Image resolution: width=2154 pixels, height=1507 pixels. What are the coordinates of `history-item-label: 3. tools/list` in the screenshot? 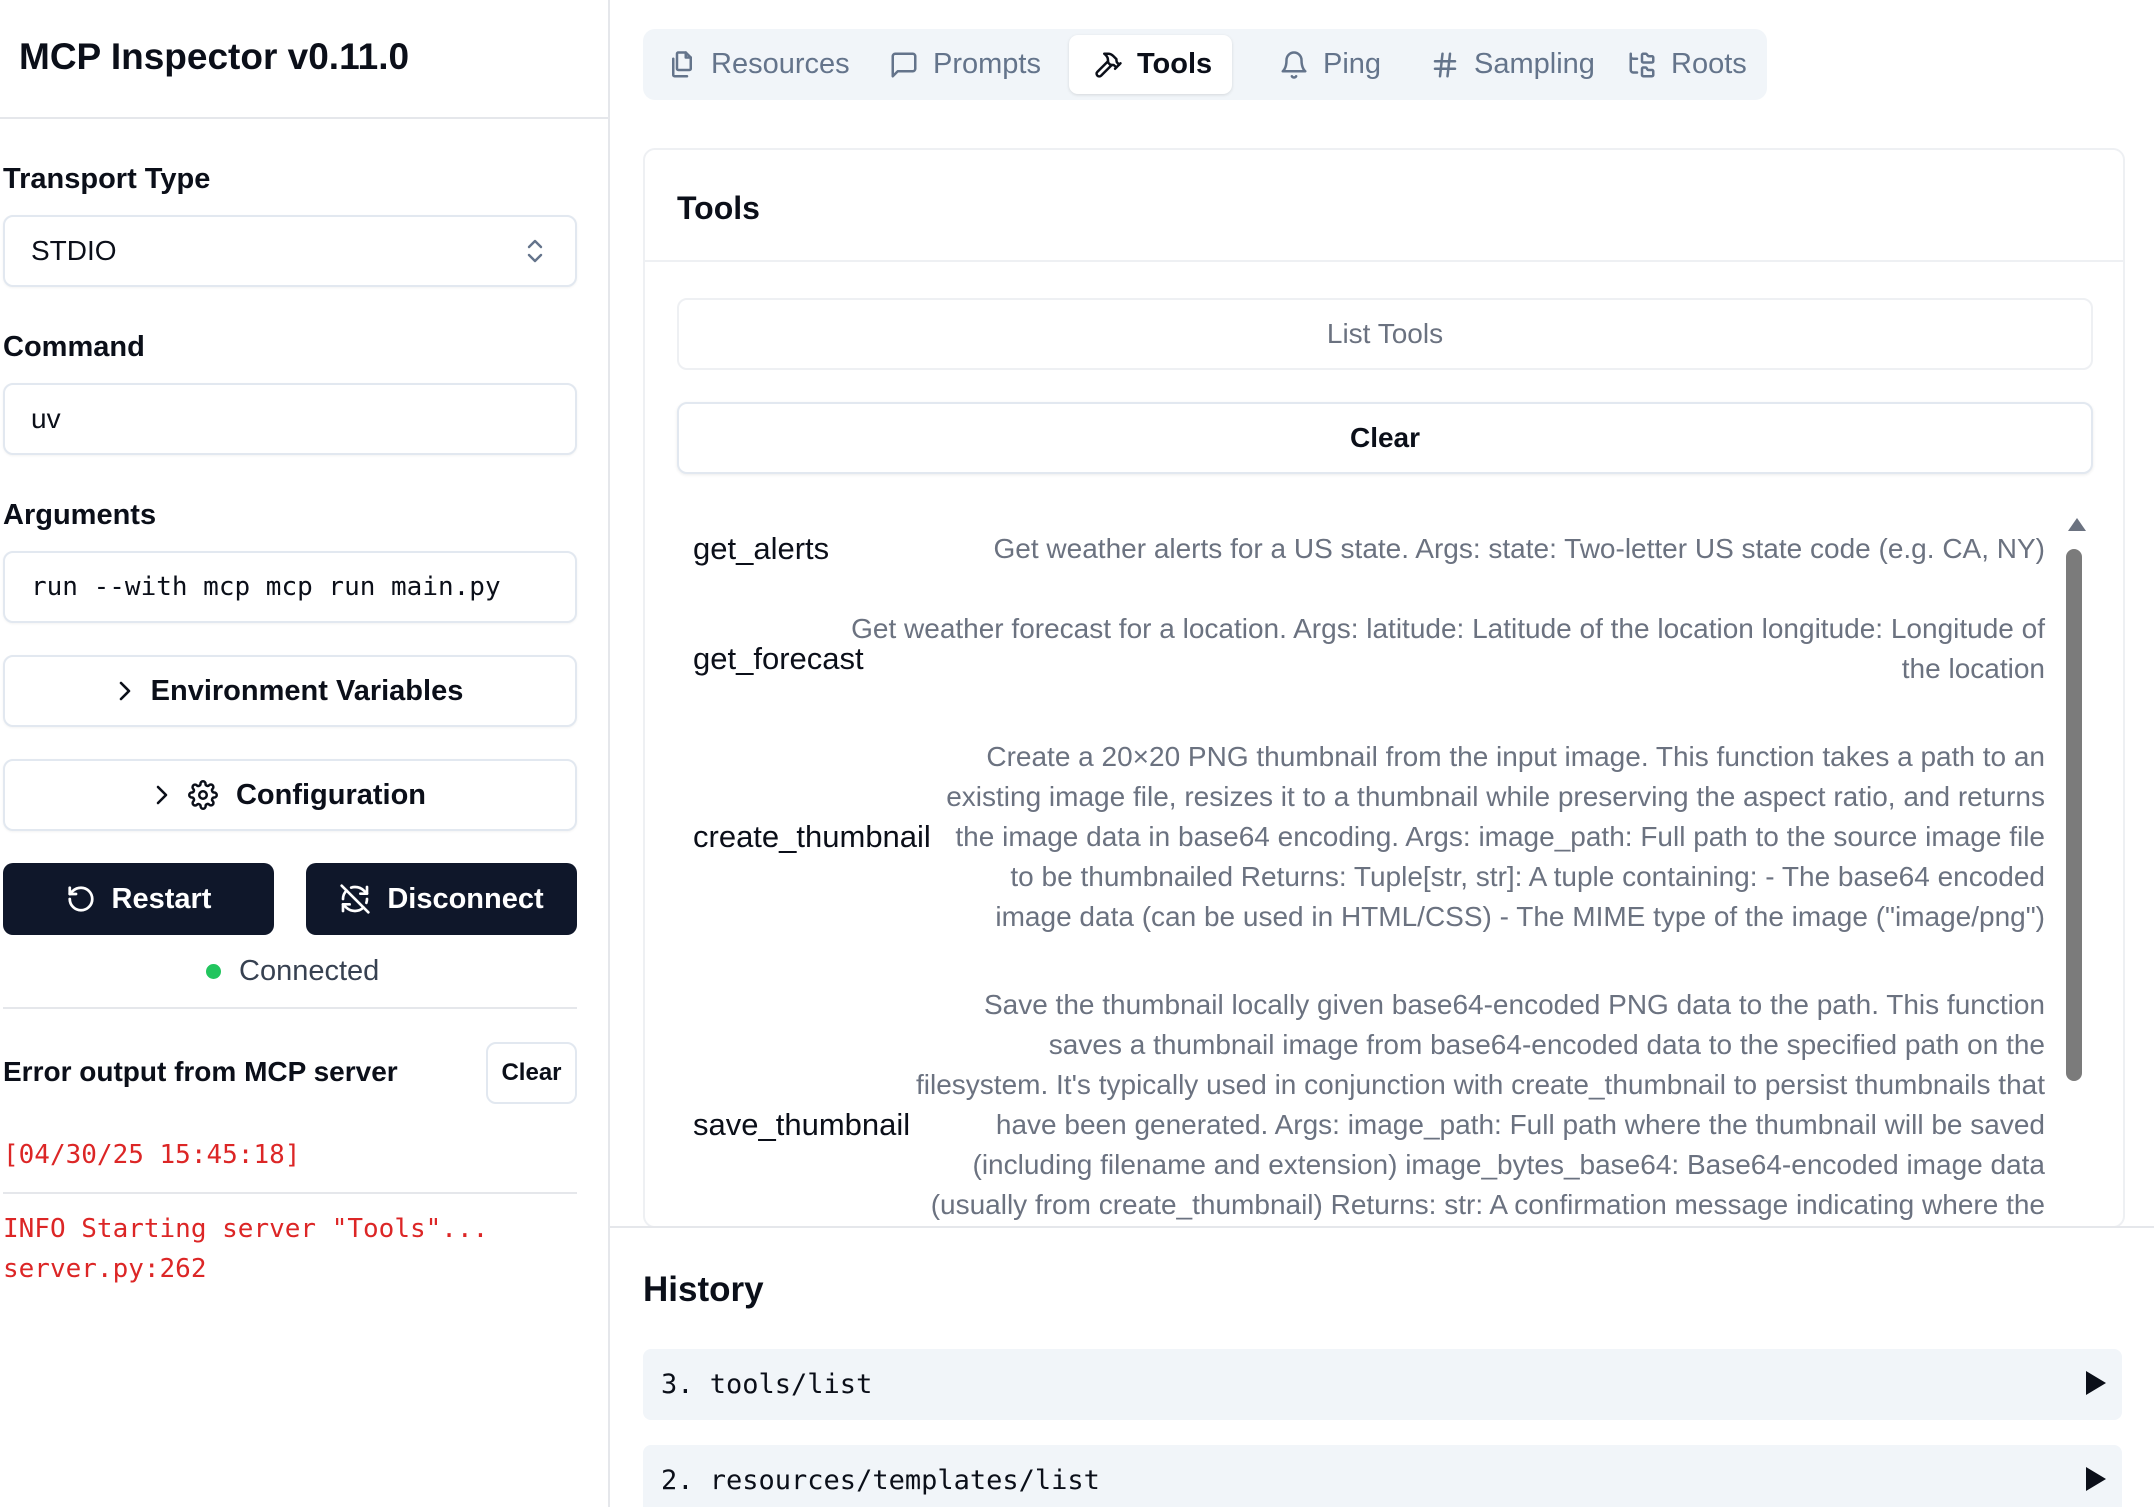 It's located at (767, 1384).